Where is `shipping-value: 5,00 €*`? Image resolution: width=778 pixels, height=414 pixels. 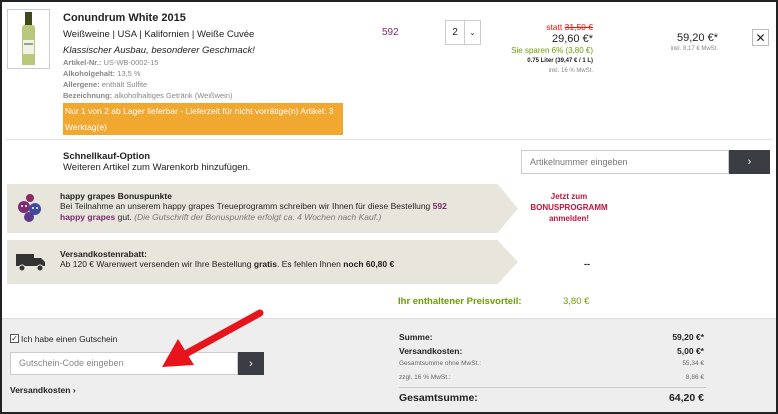
shipping-value: 5,00 €* is located at coordinates (690, 351).